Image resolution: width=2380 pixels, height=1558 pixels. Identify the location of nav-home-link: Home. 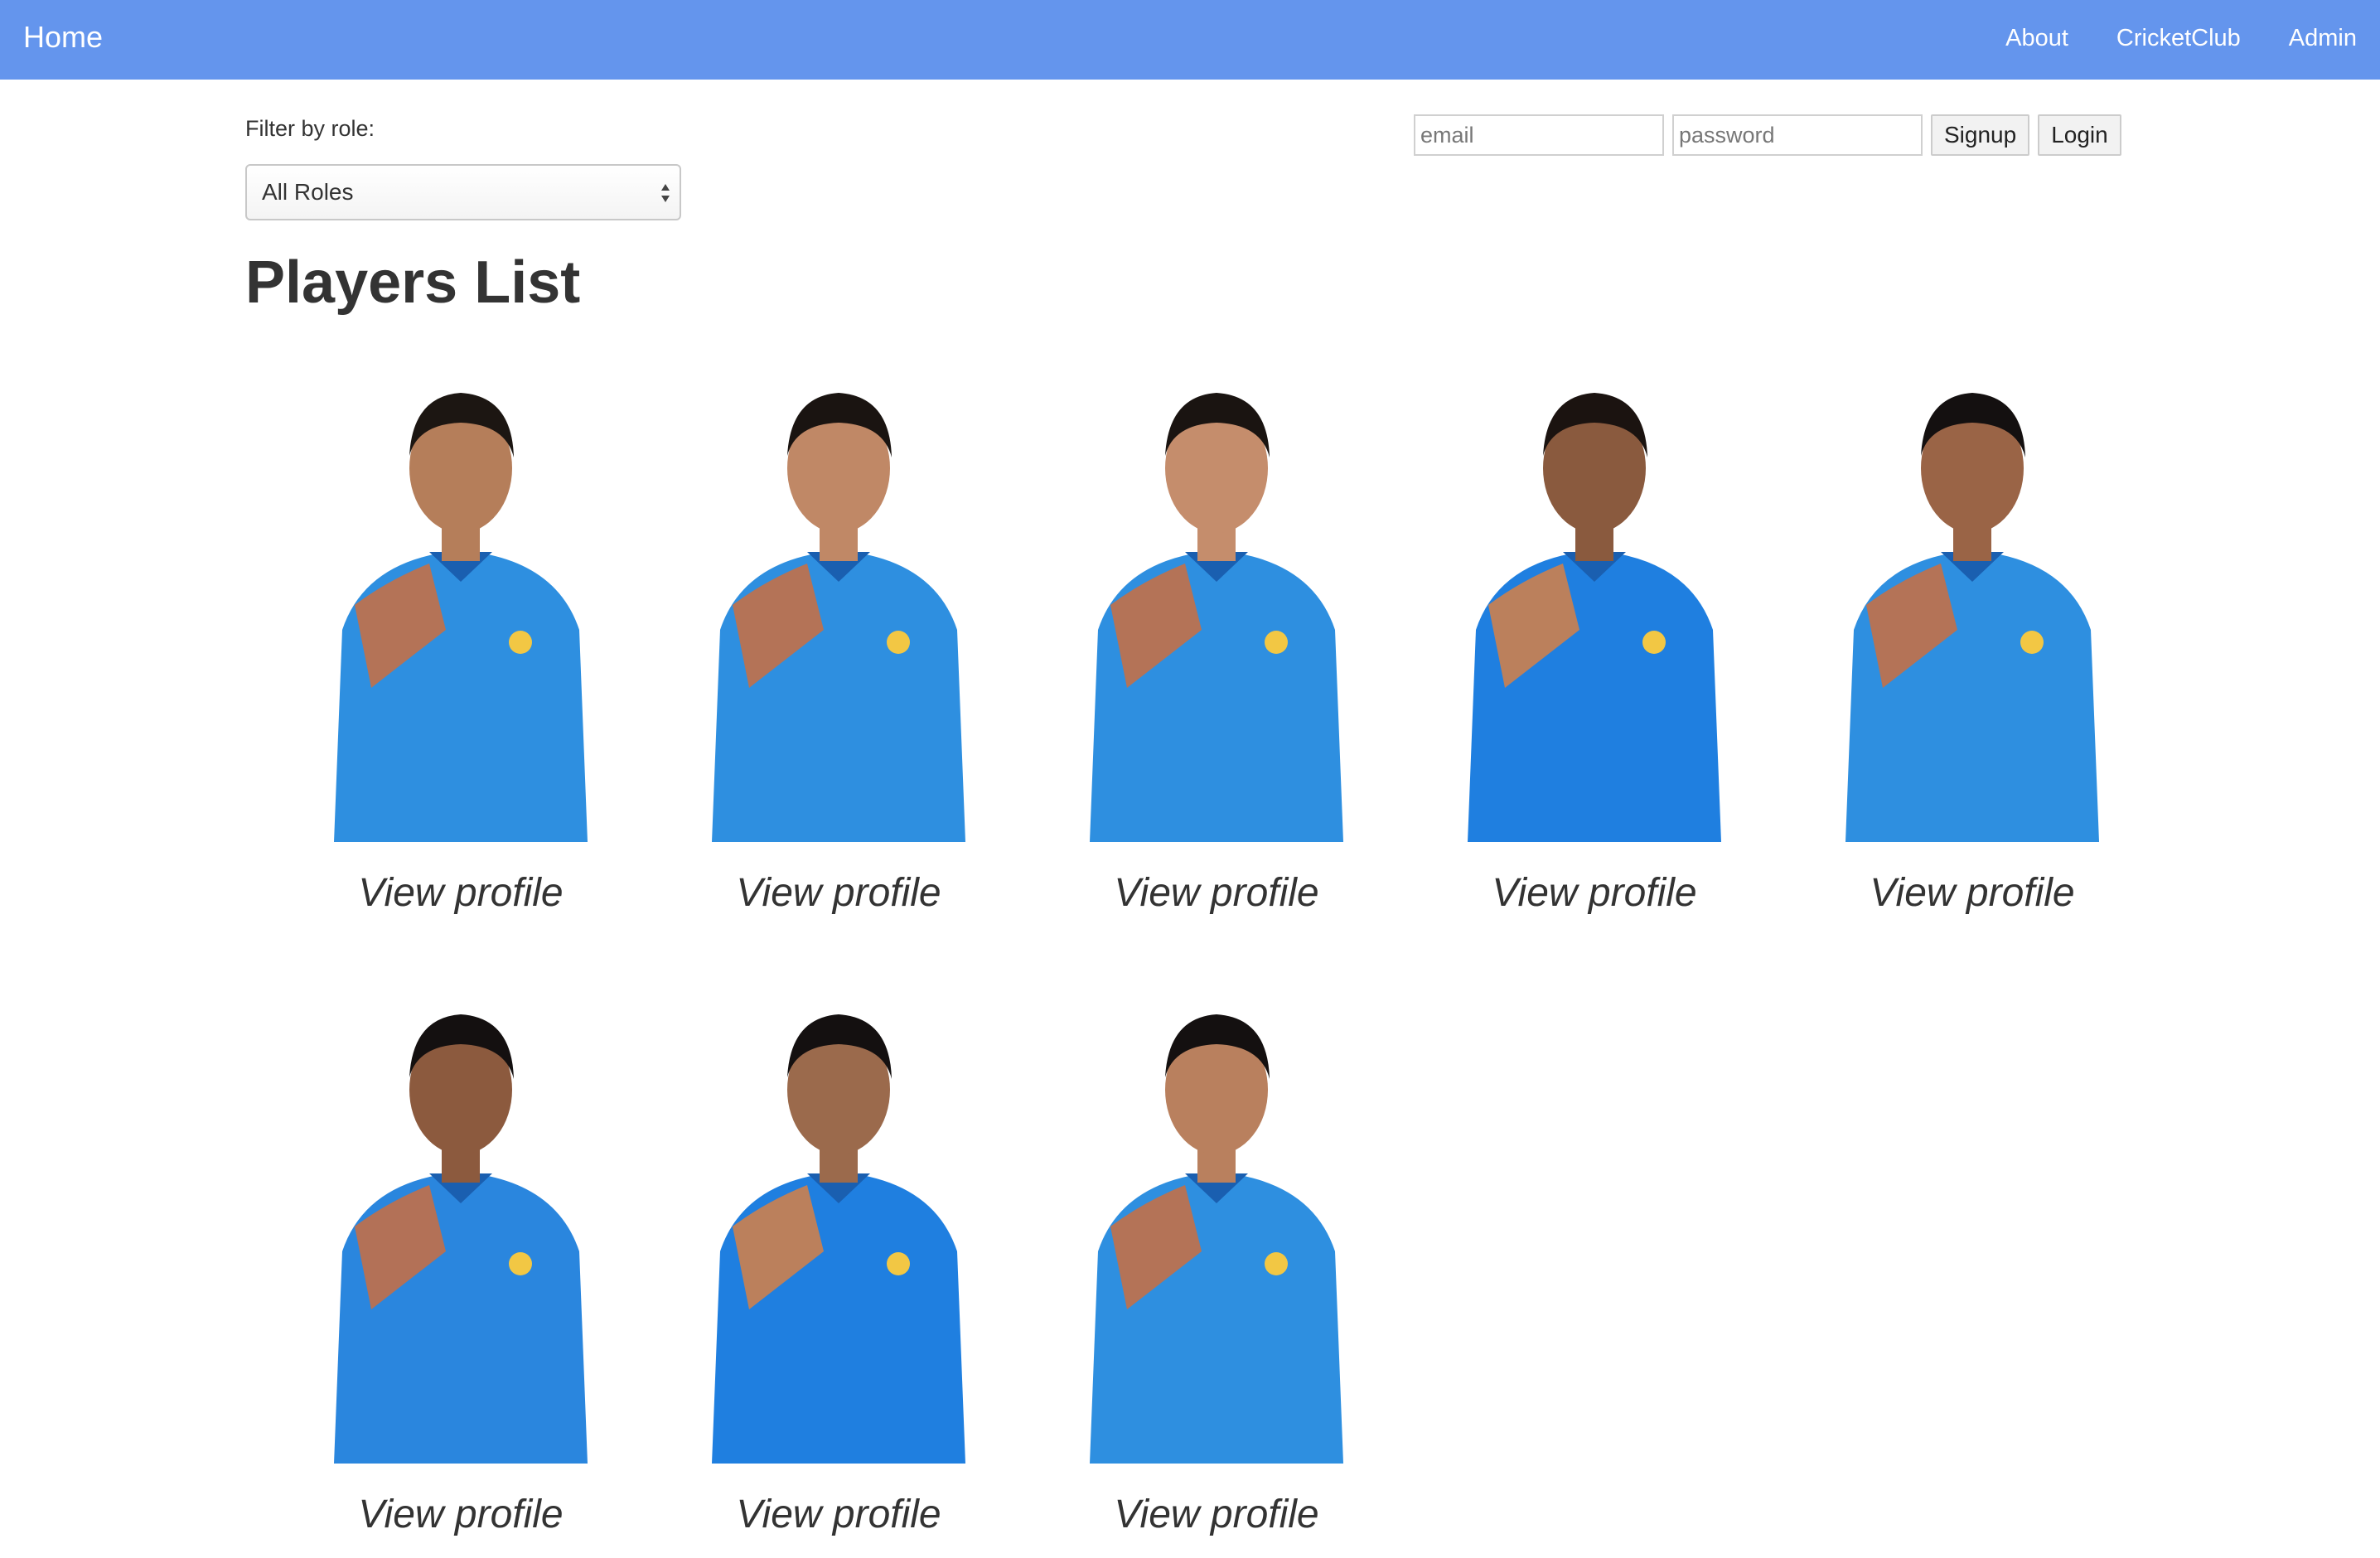
(63, 37).